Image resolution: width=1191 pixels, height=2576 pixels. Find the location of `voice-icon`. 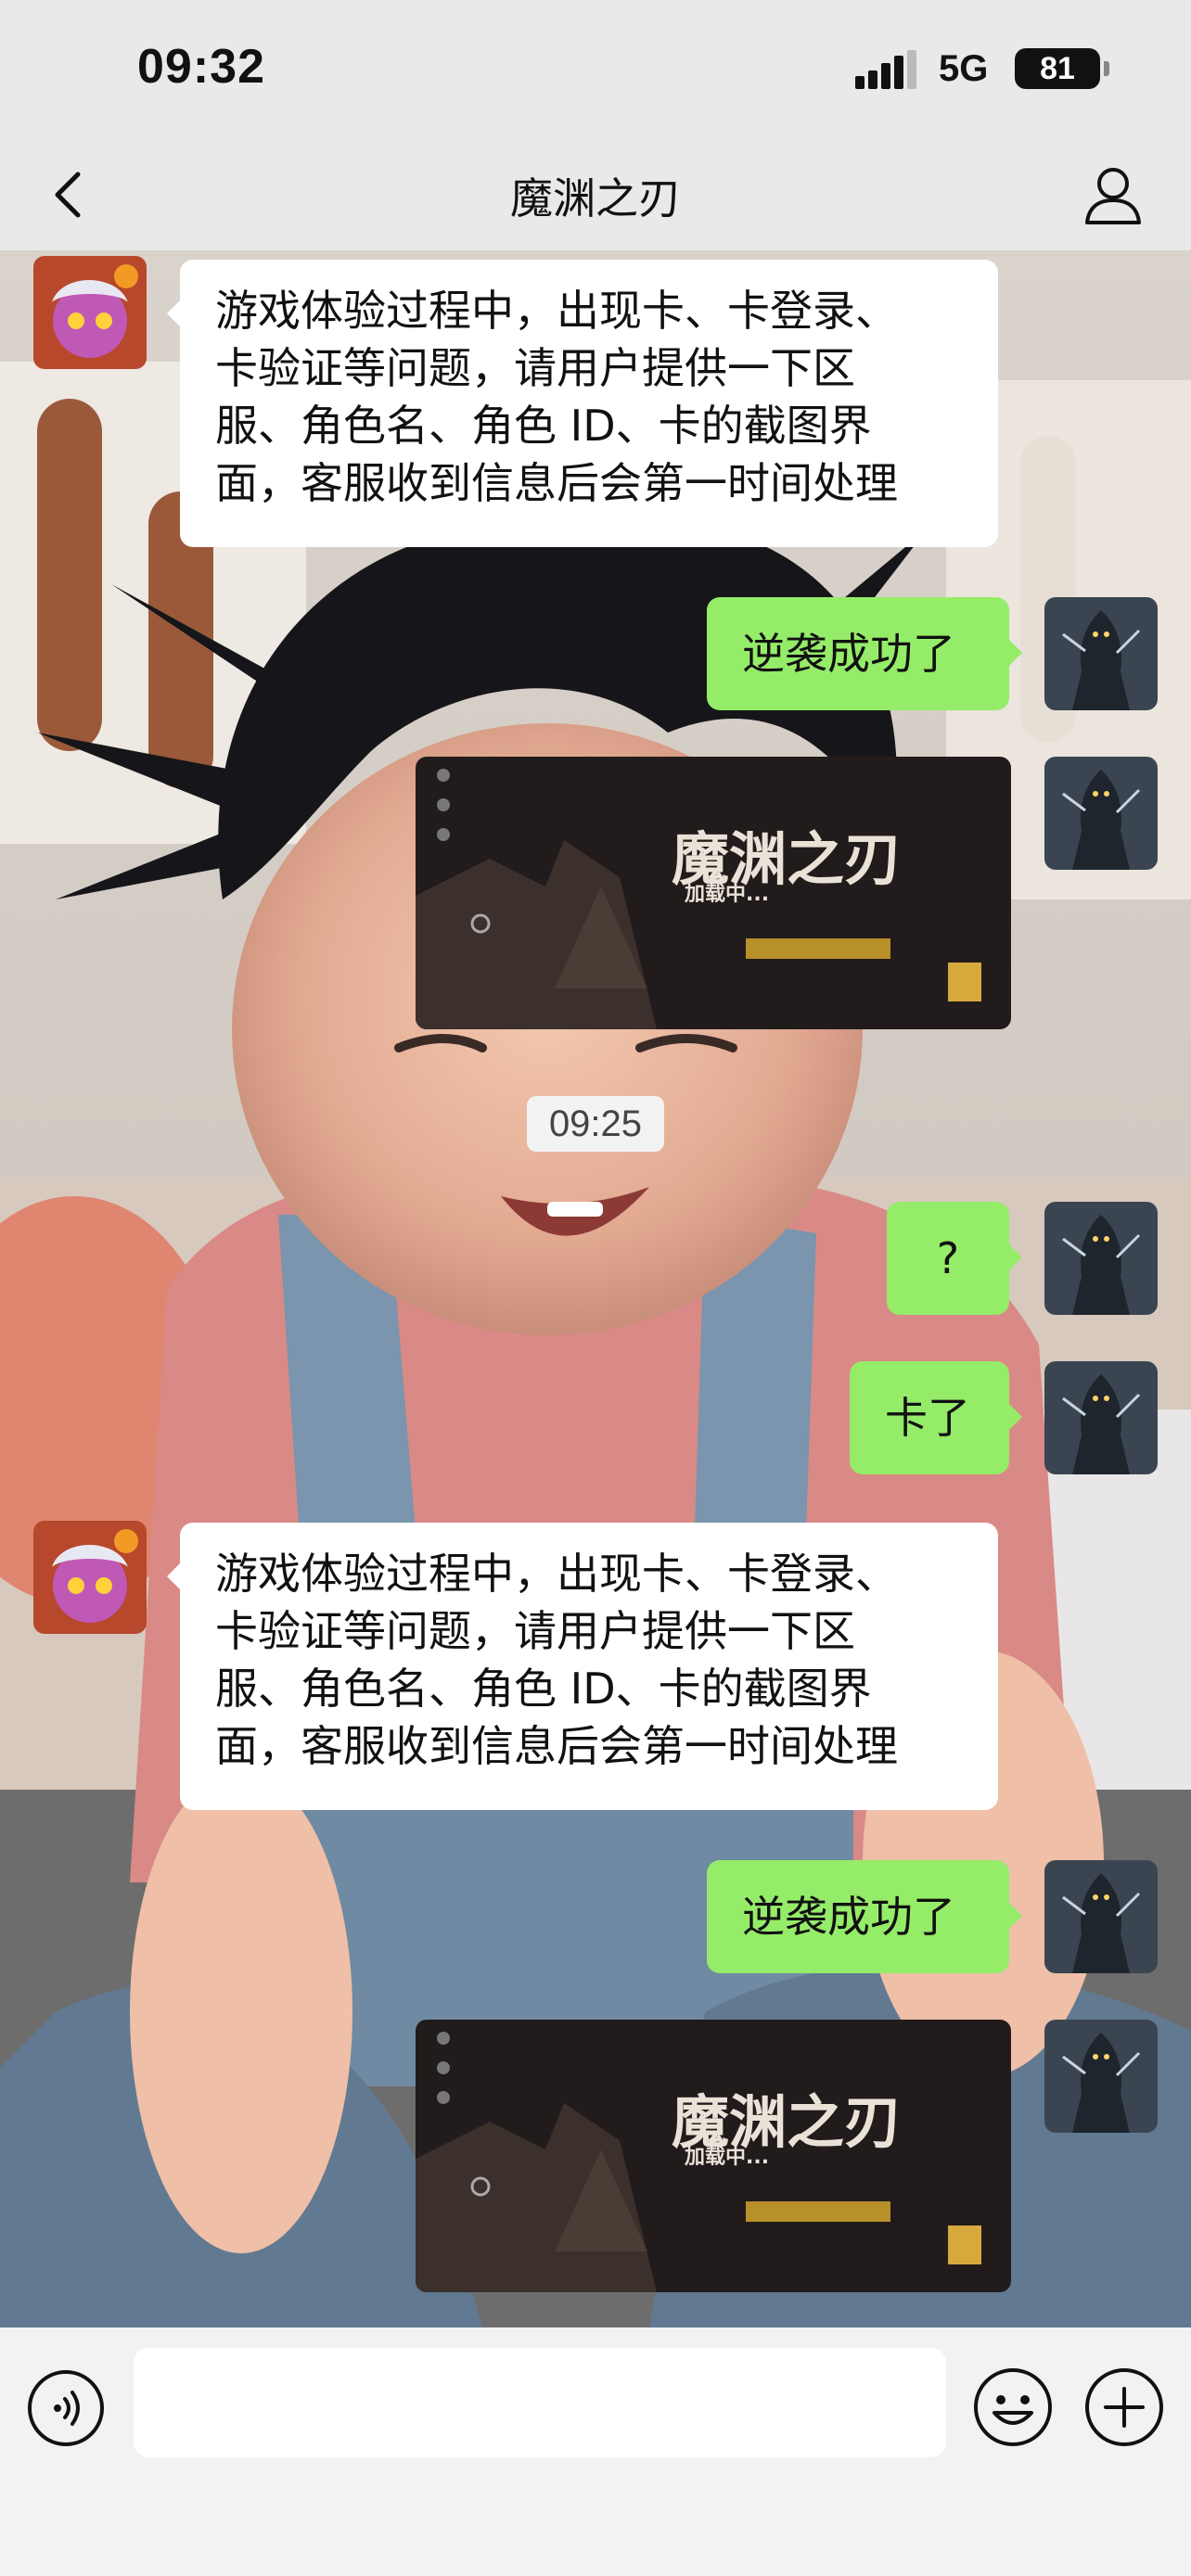

voice-icon is located at coordinates (66, 2408).